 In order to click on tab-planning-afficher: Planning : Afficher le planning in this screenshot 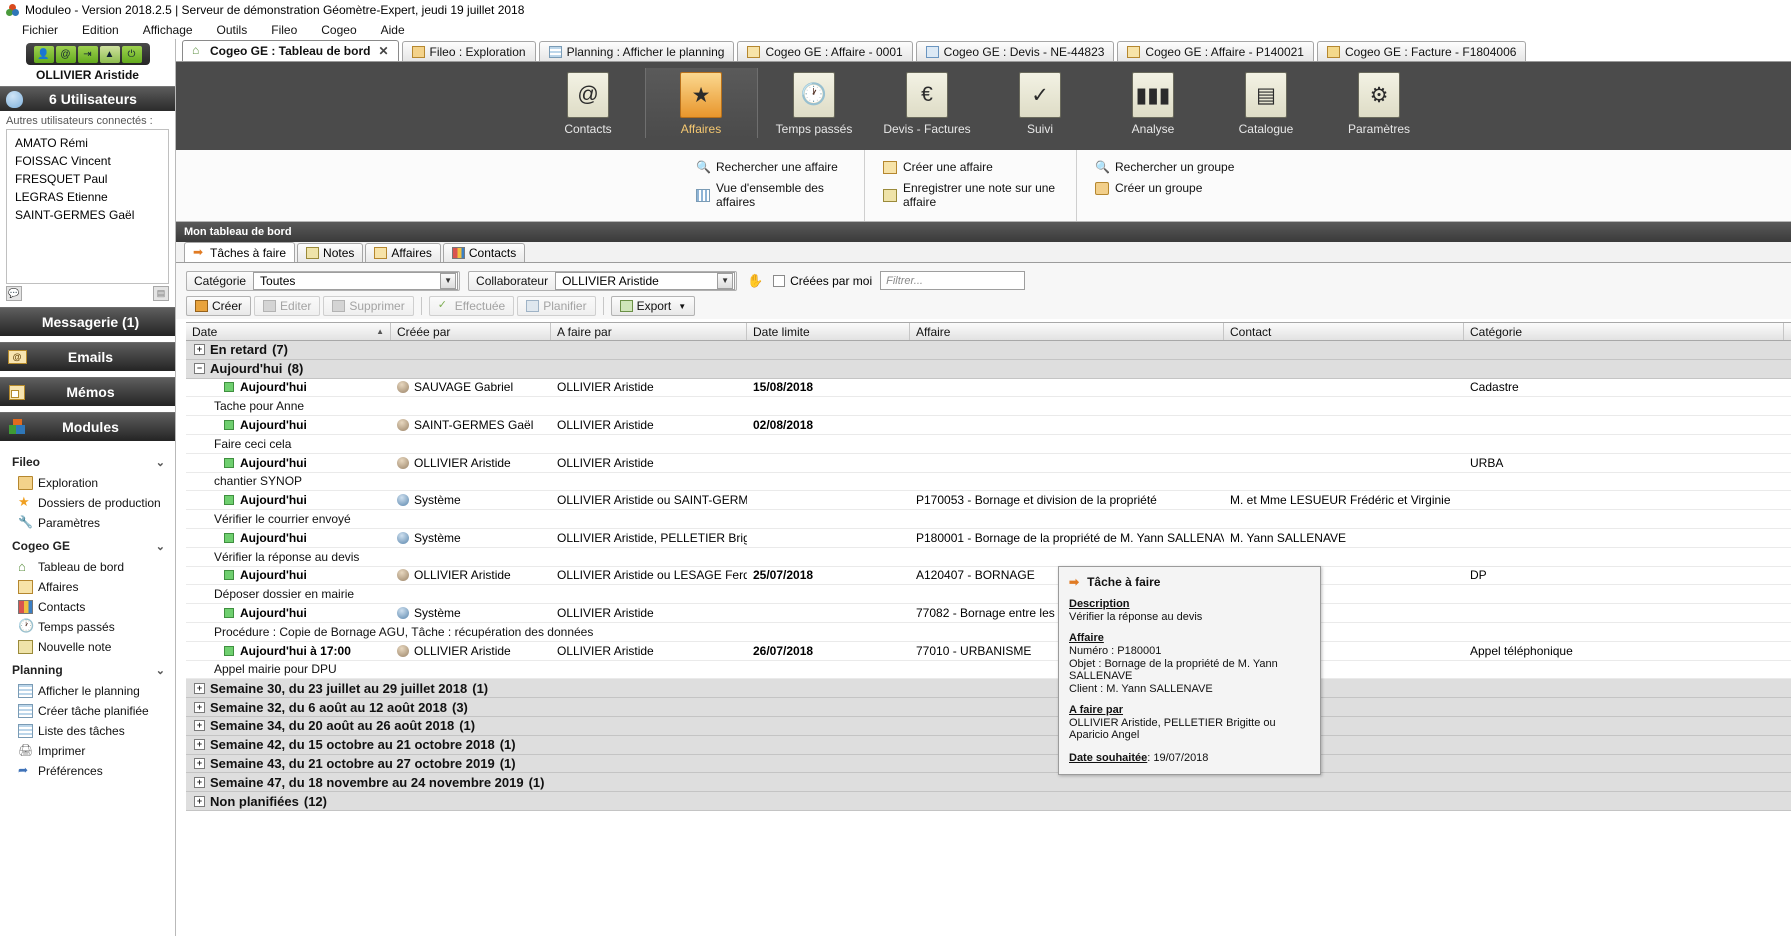, I will do `click(636, 51)`.